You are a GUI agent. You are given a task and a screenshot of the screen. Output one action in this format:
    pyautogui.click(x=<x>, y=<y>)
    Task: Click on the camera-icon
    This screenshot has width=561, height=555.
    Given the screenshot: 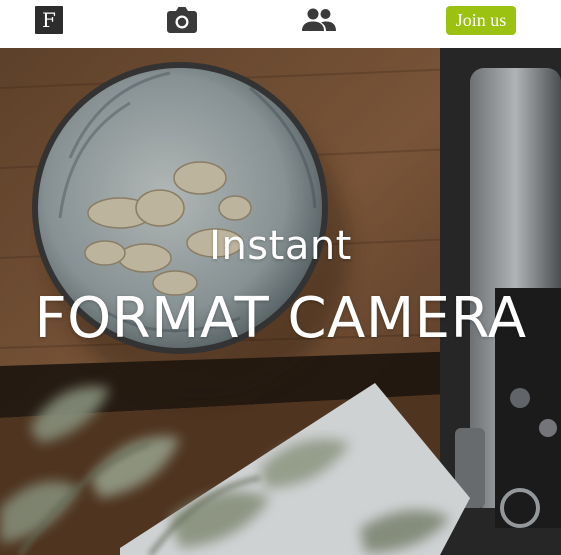 What is the action you would take?
    pyautogui.click(x=182, y=20)
    